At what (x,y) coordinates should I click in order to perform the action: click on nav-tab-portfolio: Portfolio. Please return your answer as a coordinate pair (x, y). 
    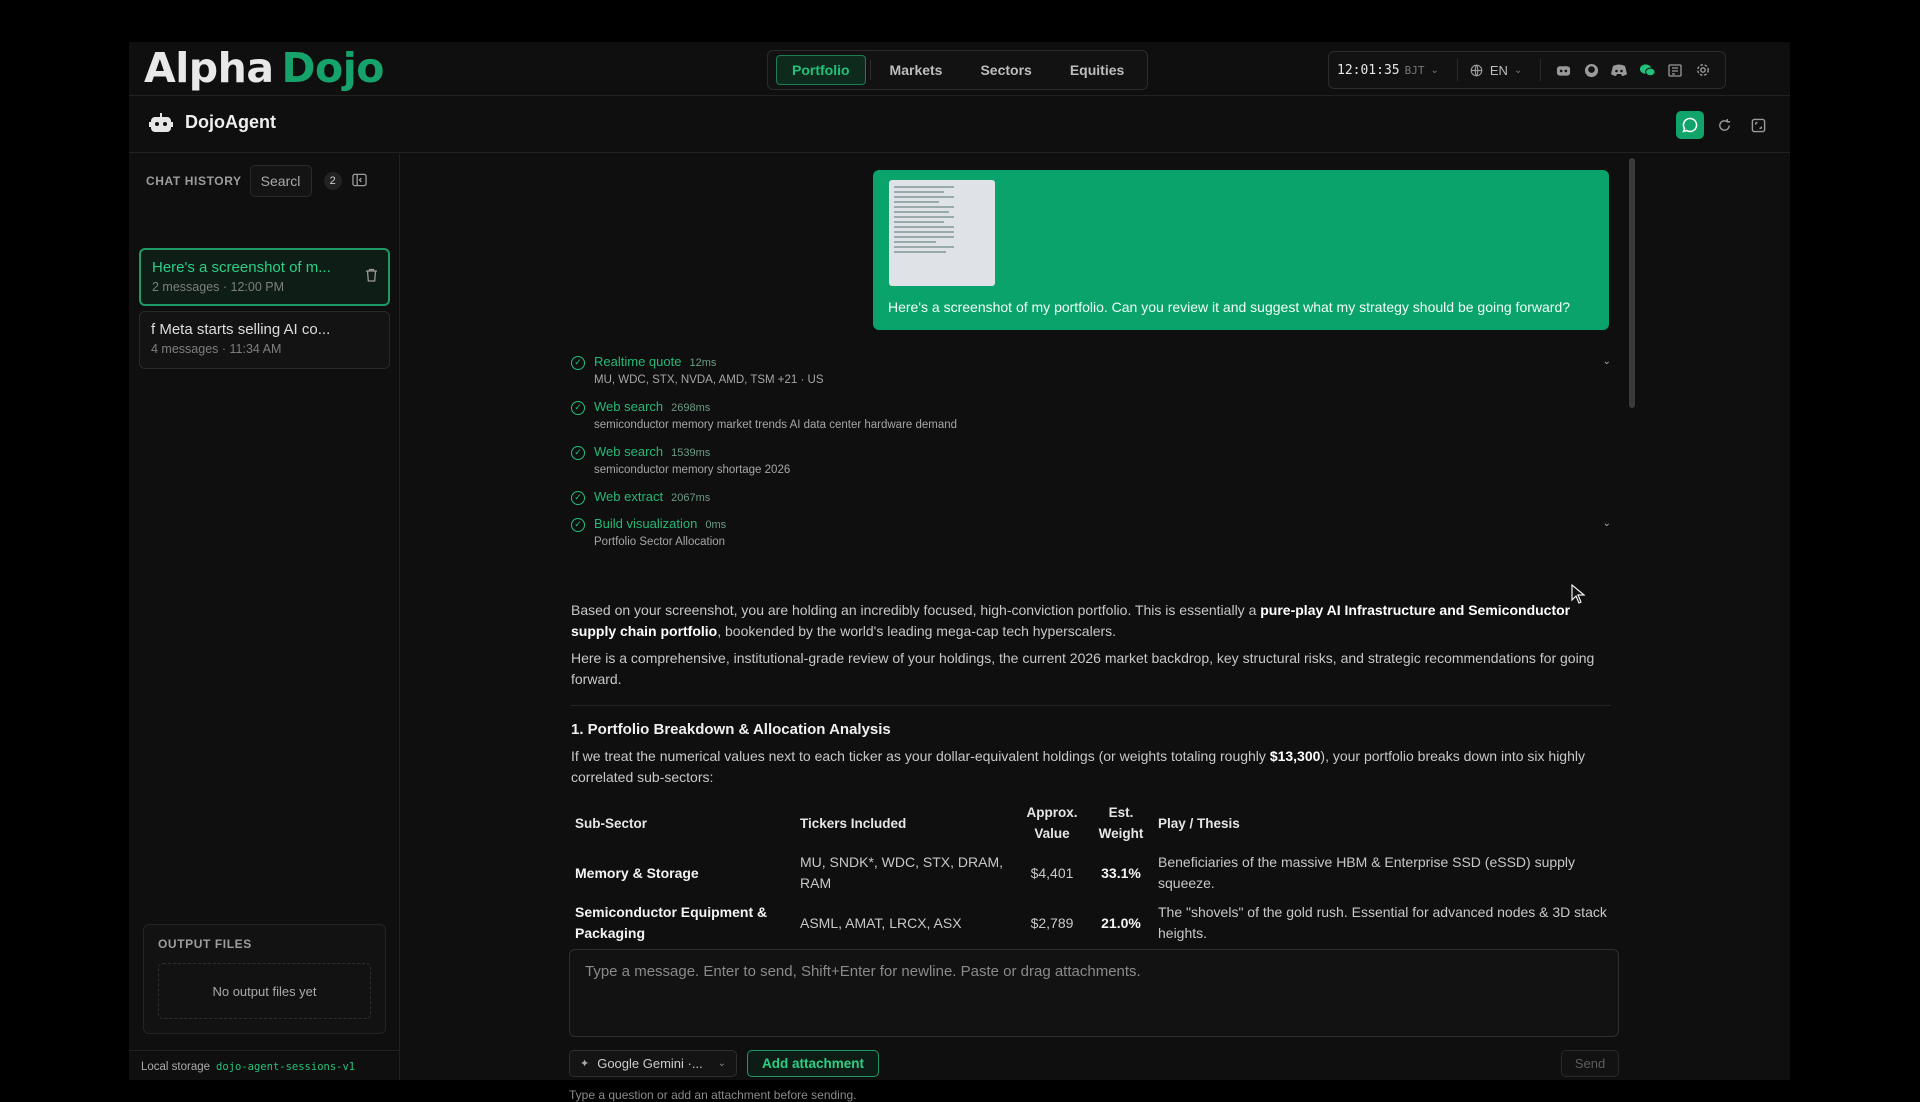
    Looking at the image, I should click on (821, 70).